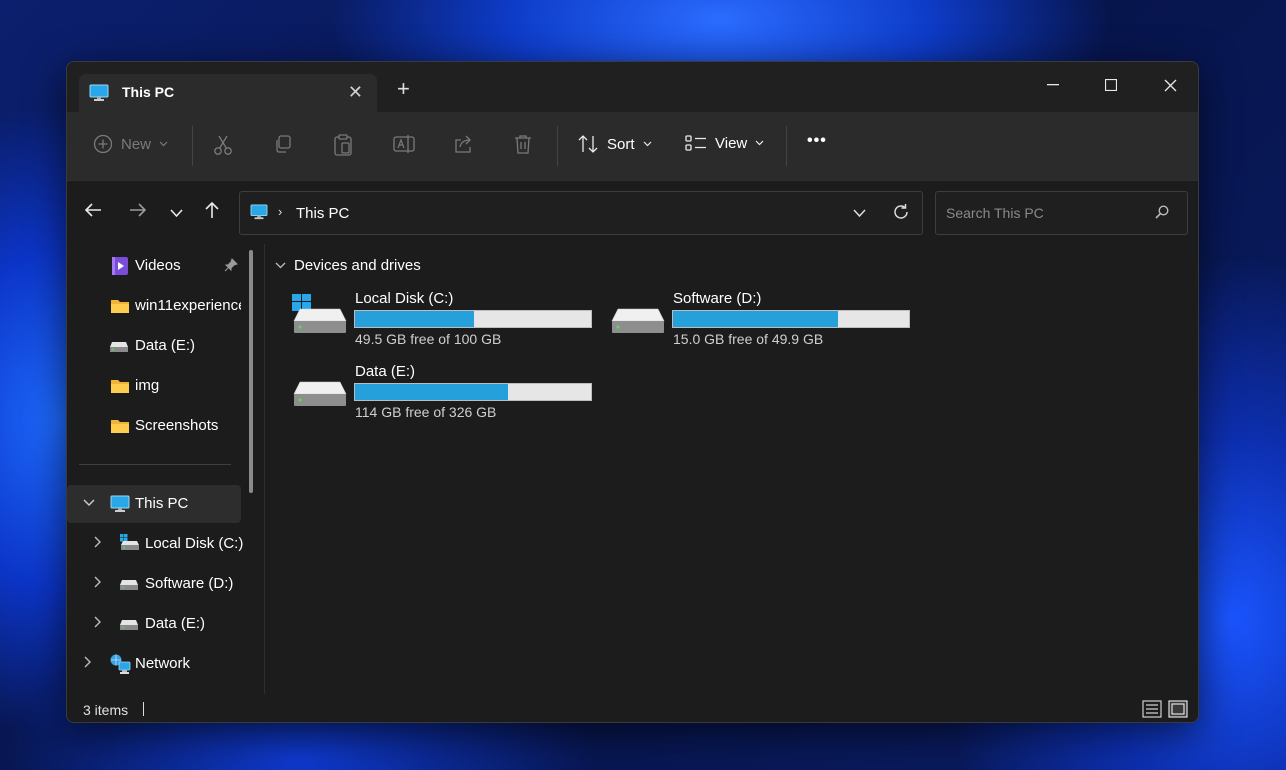 This screenshot has height=770, width=1286. I want to click on drive-tile-d: Software (D:) 15.0 GB free of 49.9 GB, so click(760, 320).